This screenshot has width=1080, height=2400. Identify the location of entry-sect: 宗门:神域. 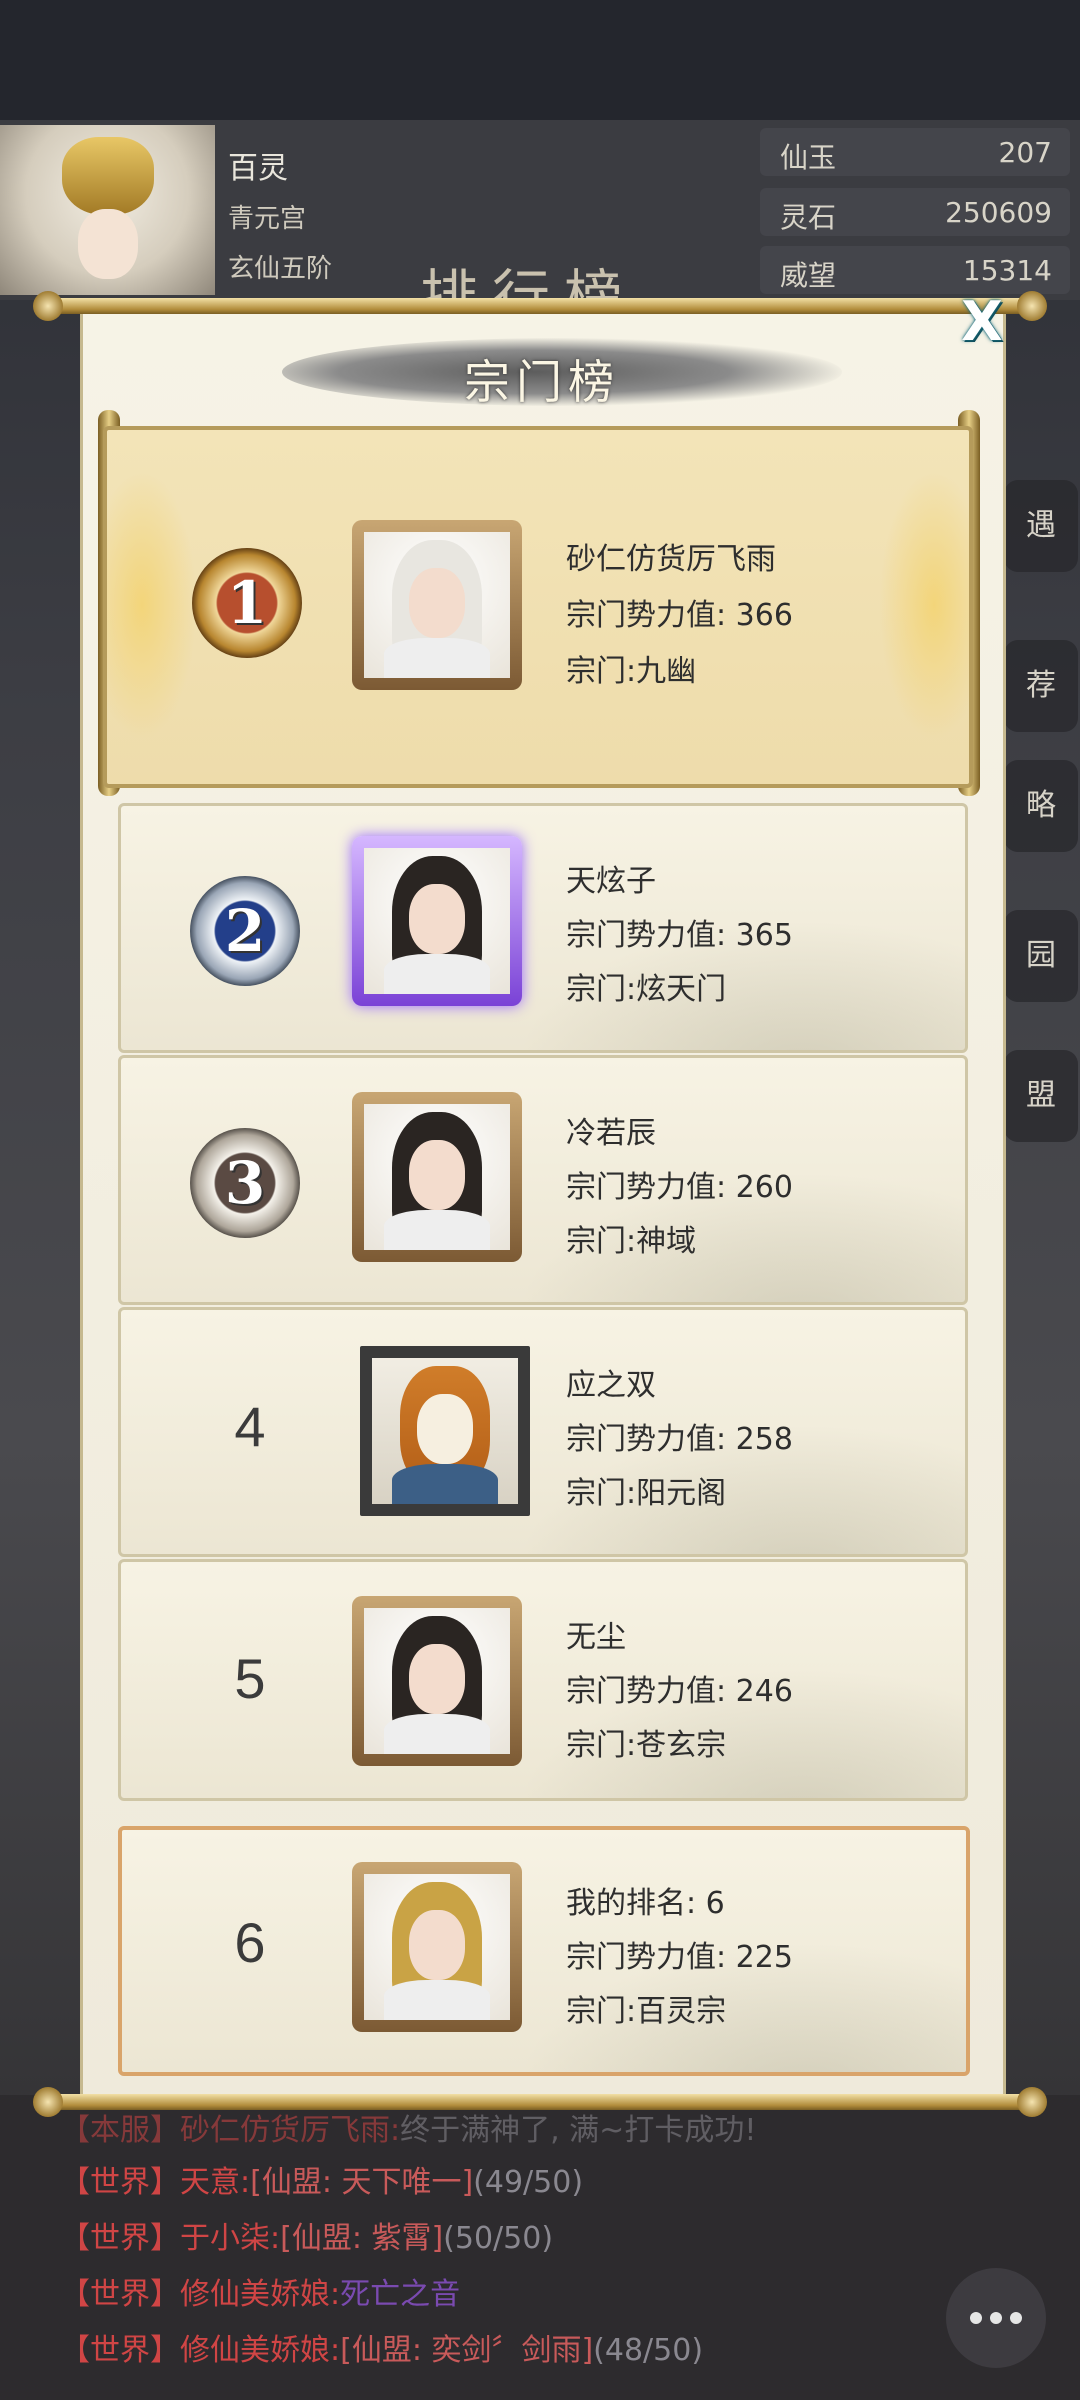
(631, 1241).